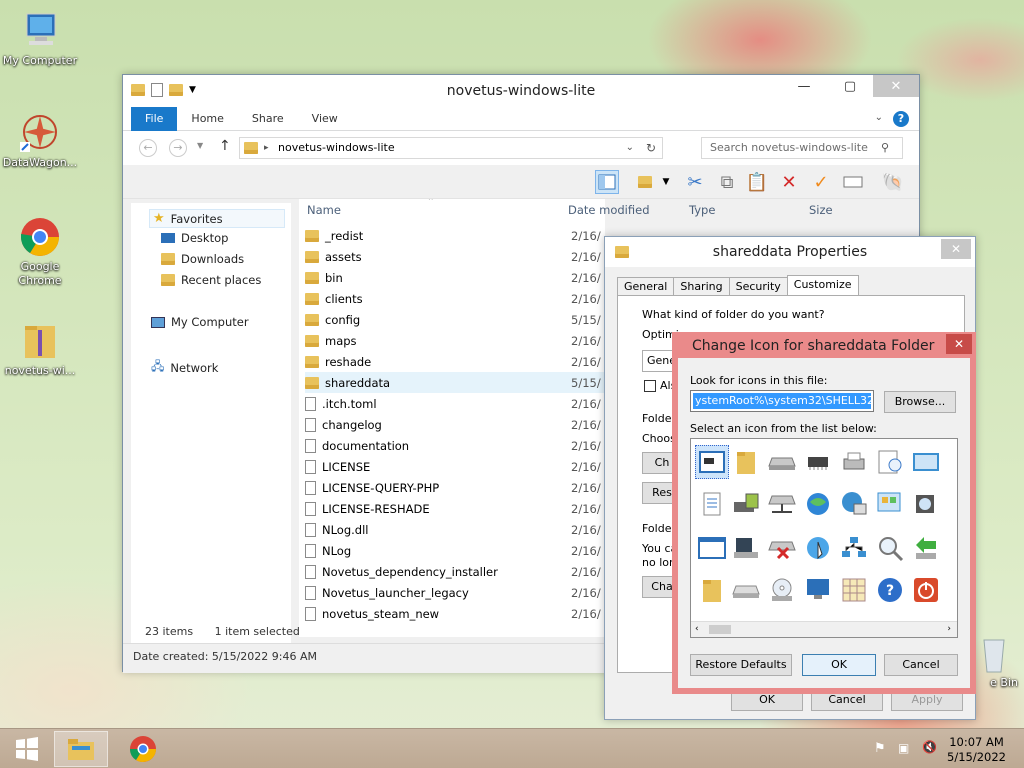 The height and width of the screenshot is (768, 1024). Describe the element at coordinates (746, 548) in the screenshot. I see `floppy-drive-icon` at that location.